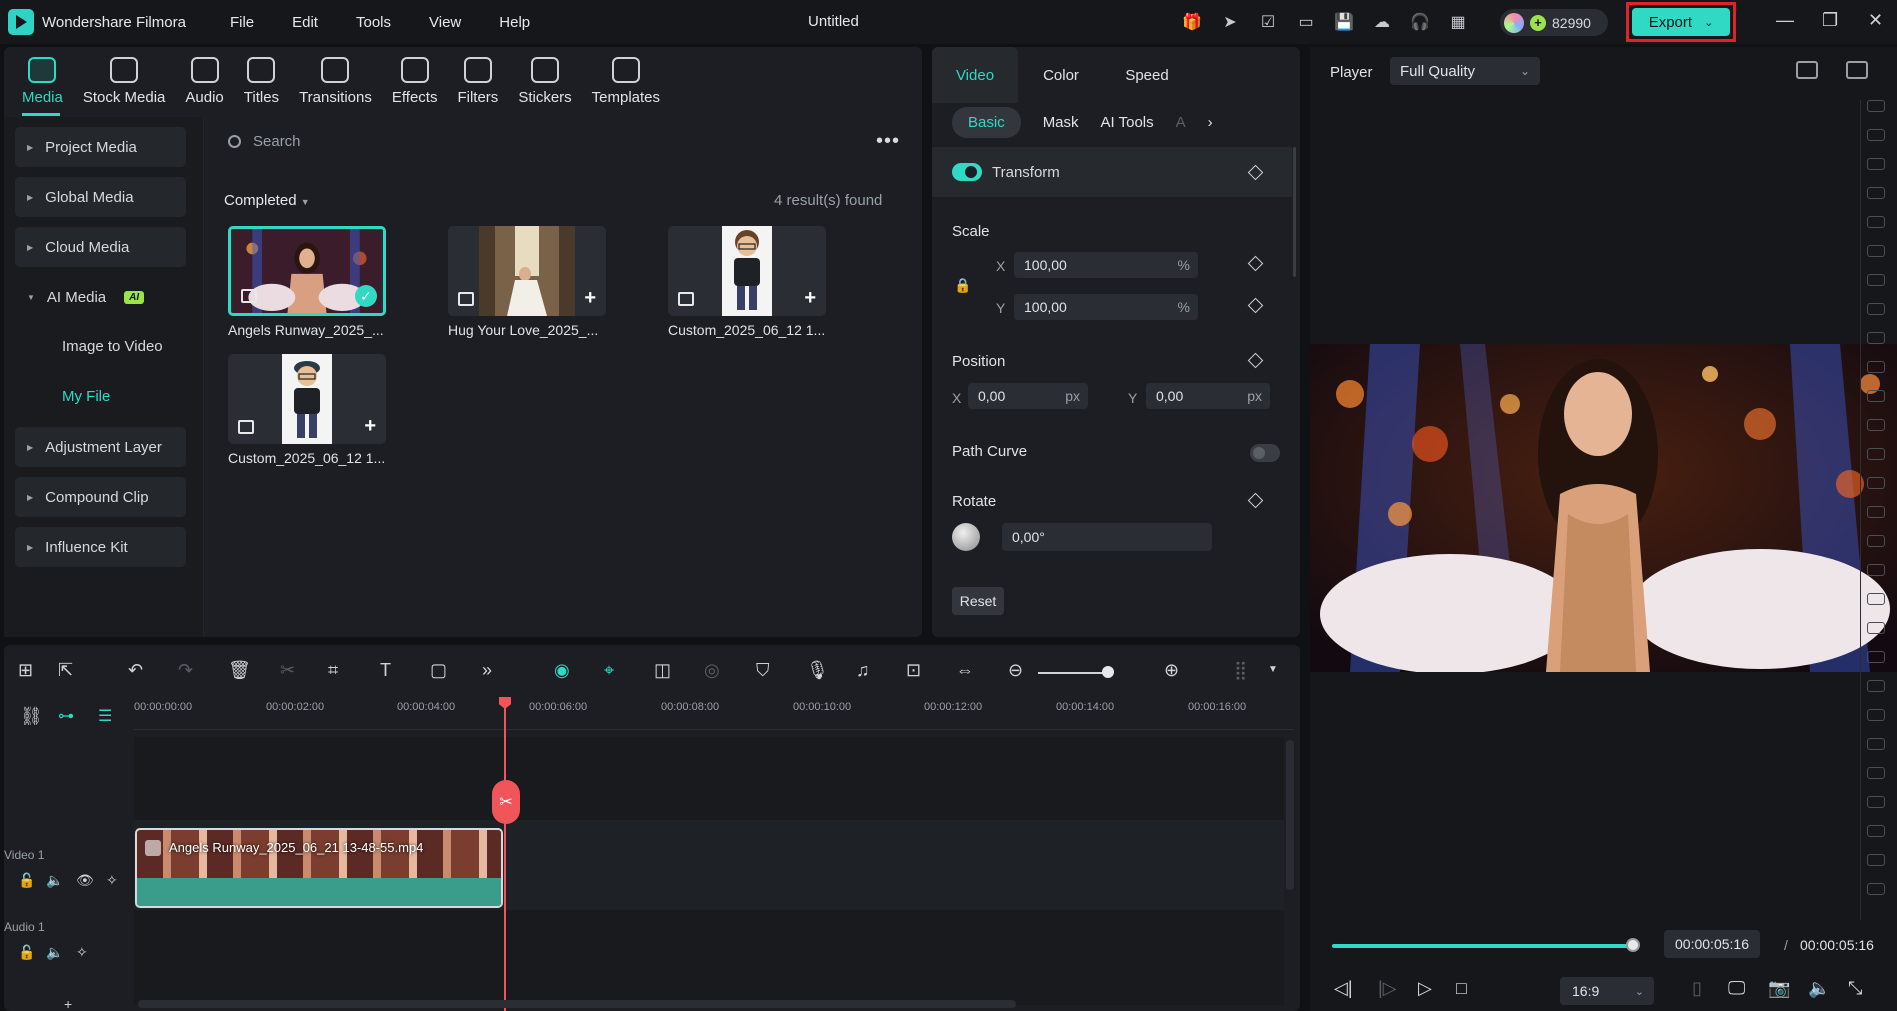 Image resolution: width=1897 pixels, height=1011 pixels. Describe the element at coordinates (267, 200) in the screenshot. I see `filter-dropdown: Completed ▼` at that location.